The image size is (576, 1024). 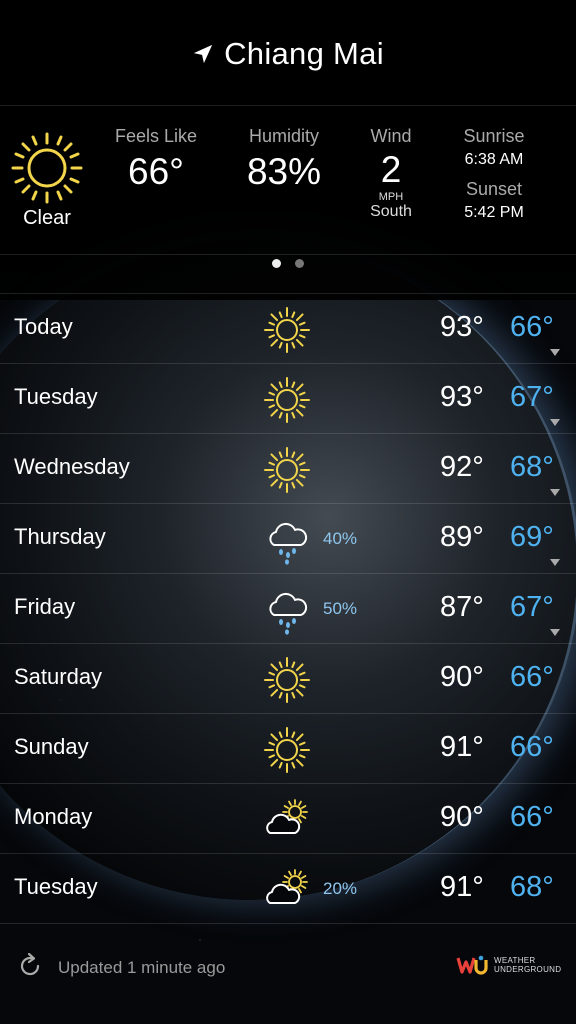 I want to click on humidity-value: 83%, so click(x=284, y=171).